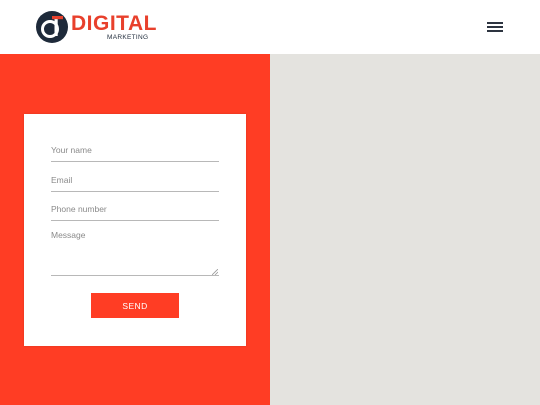 This screenshot has height=405, width=540. What do you see at coordinates (135, 251) in the screenshot?
I see `message-textarea` at bounding box center [135, 251].